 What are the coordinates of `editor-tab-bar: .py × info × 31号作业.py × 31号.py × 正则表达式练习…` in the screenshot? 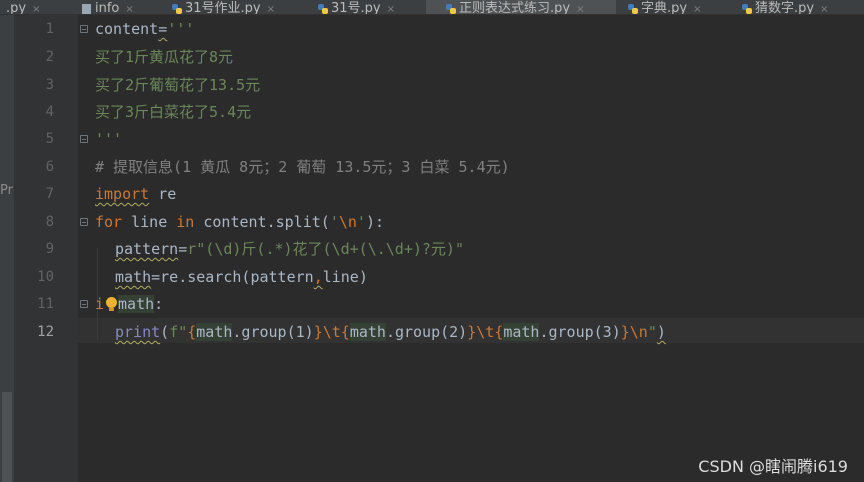 It's located at (432, 7).